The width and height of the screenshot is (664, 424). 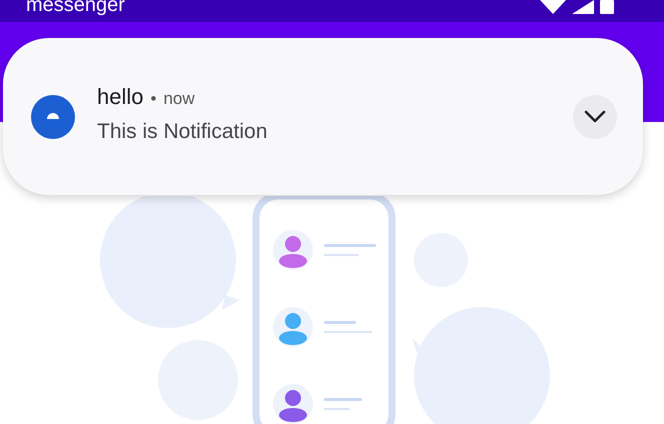 I want to click on expand-button, so click(x=595, y=116).